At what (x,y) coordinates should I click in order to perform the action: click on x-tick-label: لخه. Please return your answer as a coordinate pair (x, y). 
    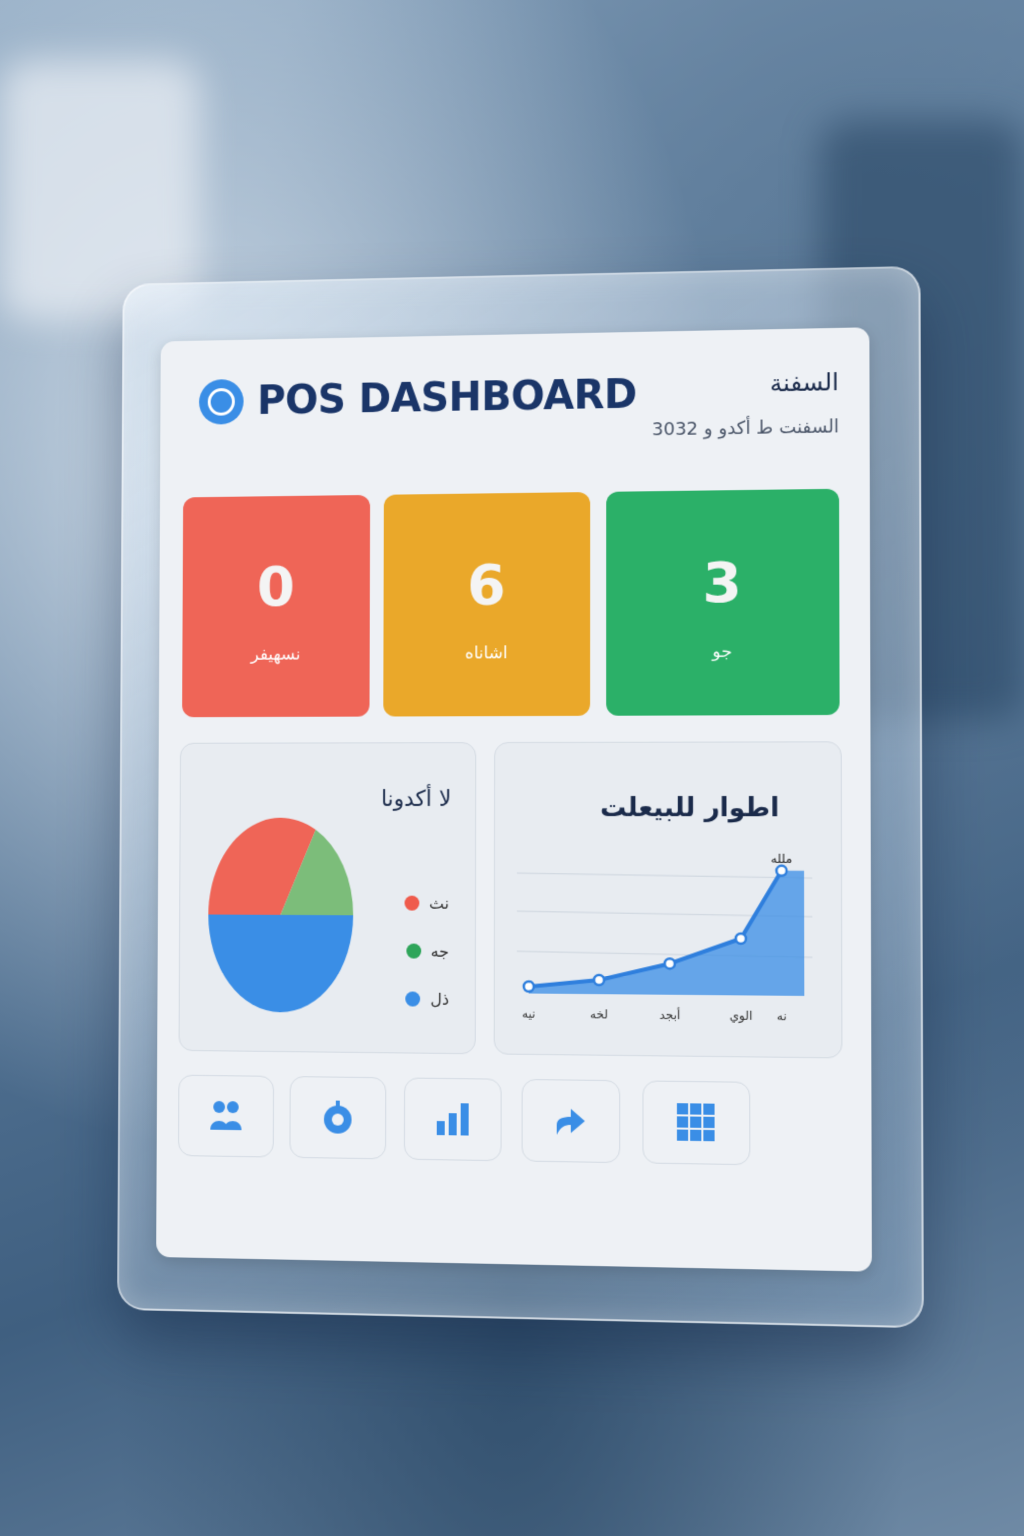
    Looking at the image, I should click on (599, 1014).